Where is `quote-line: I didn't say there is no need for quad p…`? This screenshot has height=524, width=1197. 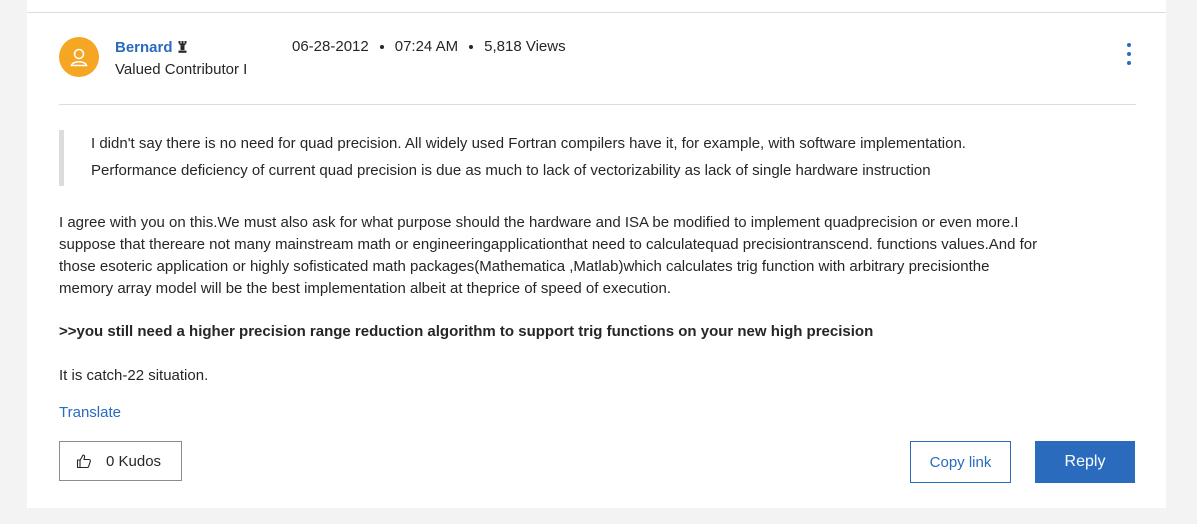
quote-line: I didn't say there is no need for quad p… is located at coordinates (528, 143).